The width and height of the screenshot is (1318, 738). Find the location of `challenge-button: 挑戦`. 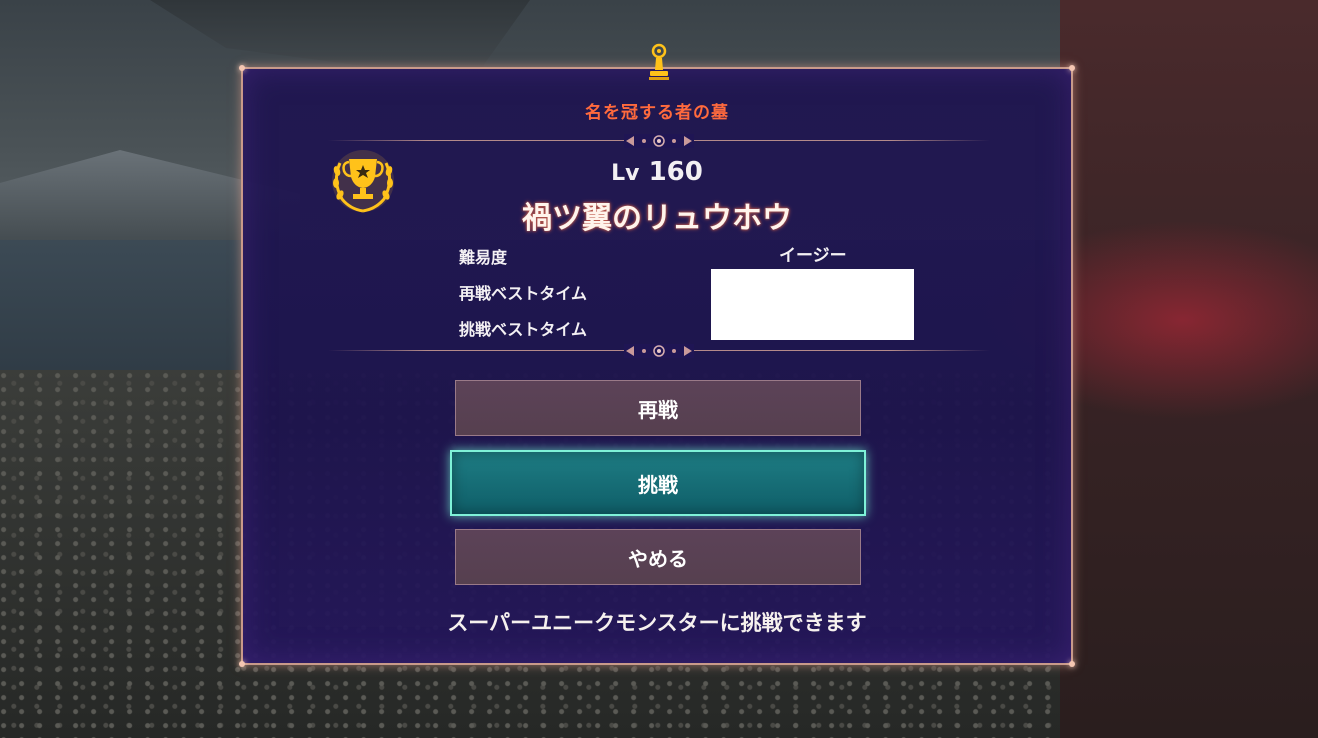

challenge-button: 挑戦 is located at coordinates (658, 483).